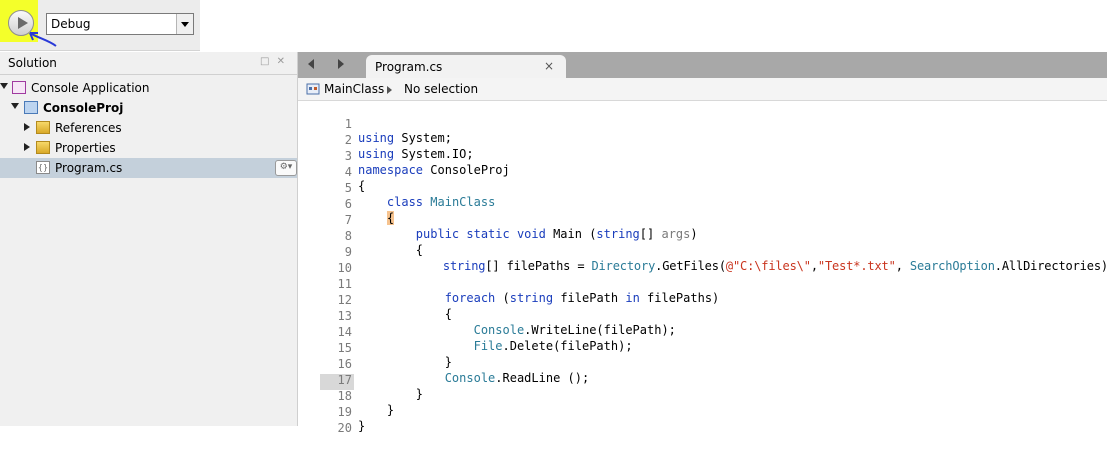  I want to click on tree-item-label: Properties, so click(85, 148).